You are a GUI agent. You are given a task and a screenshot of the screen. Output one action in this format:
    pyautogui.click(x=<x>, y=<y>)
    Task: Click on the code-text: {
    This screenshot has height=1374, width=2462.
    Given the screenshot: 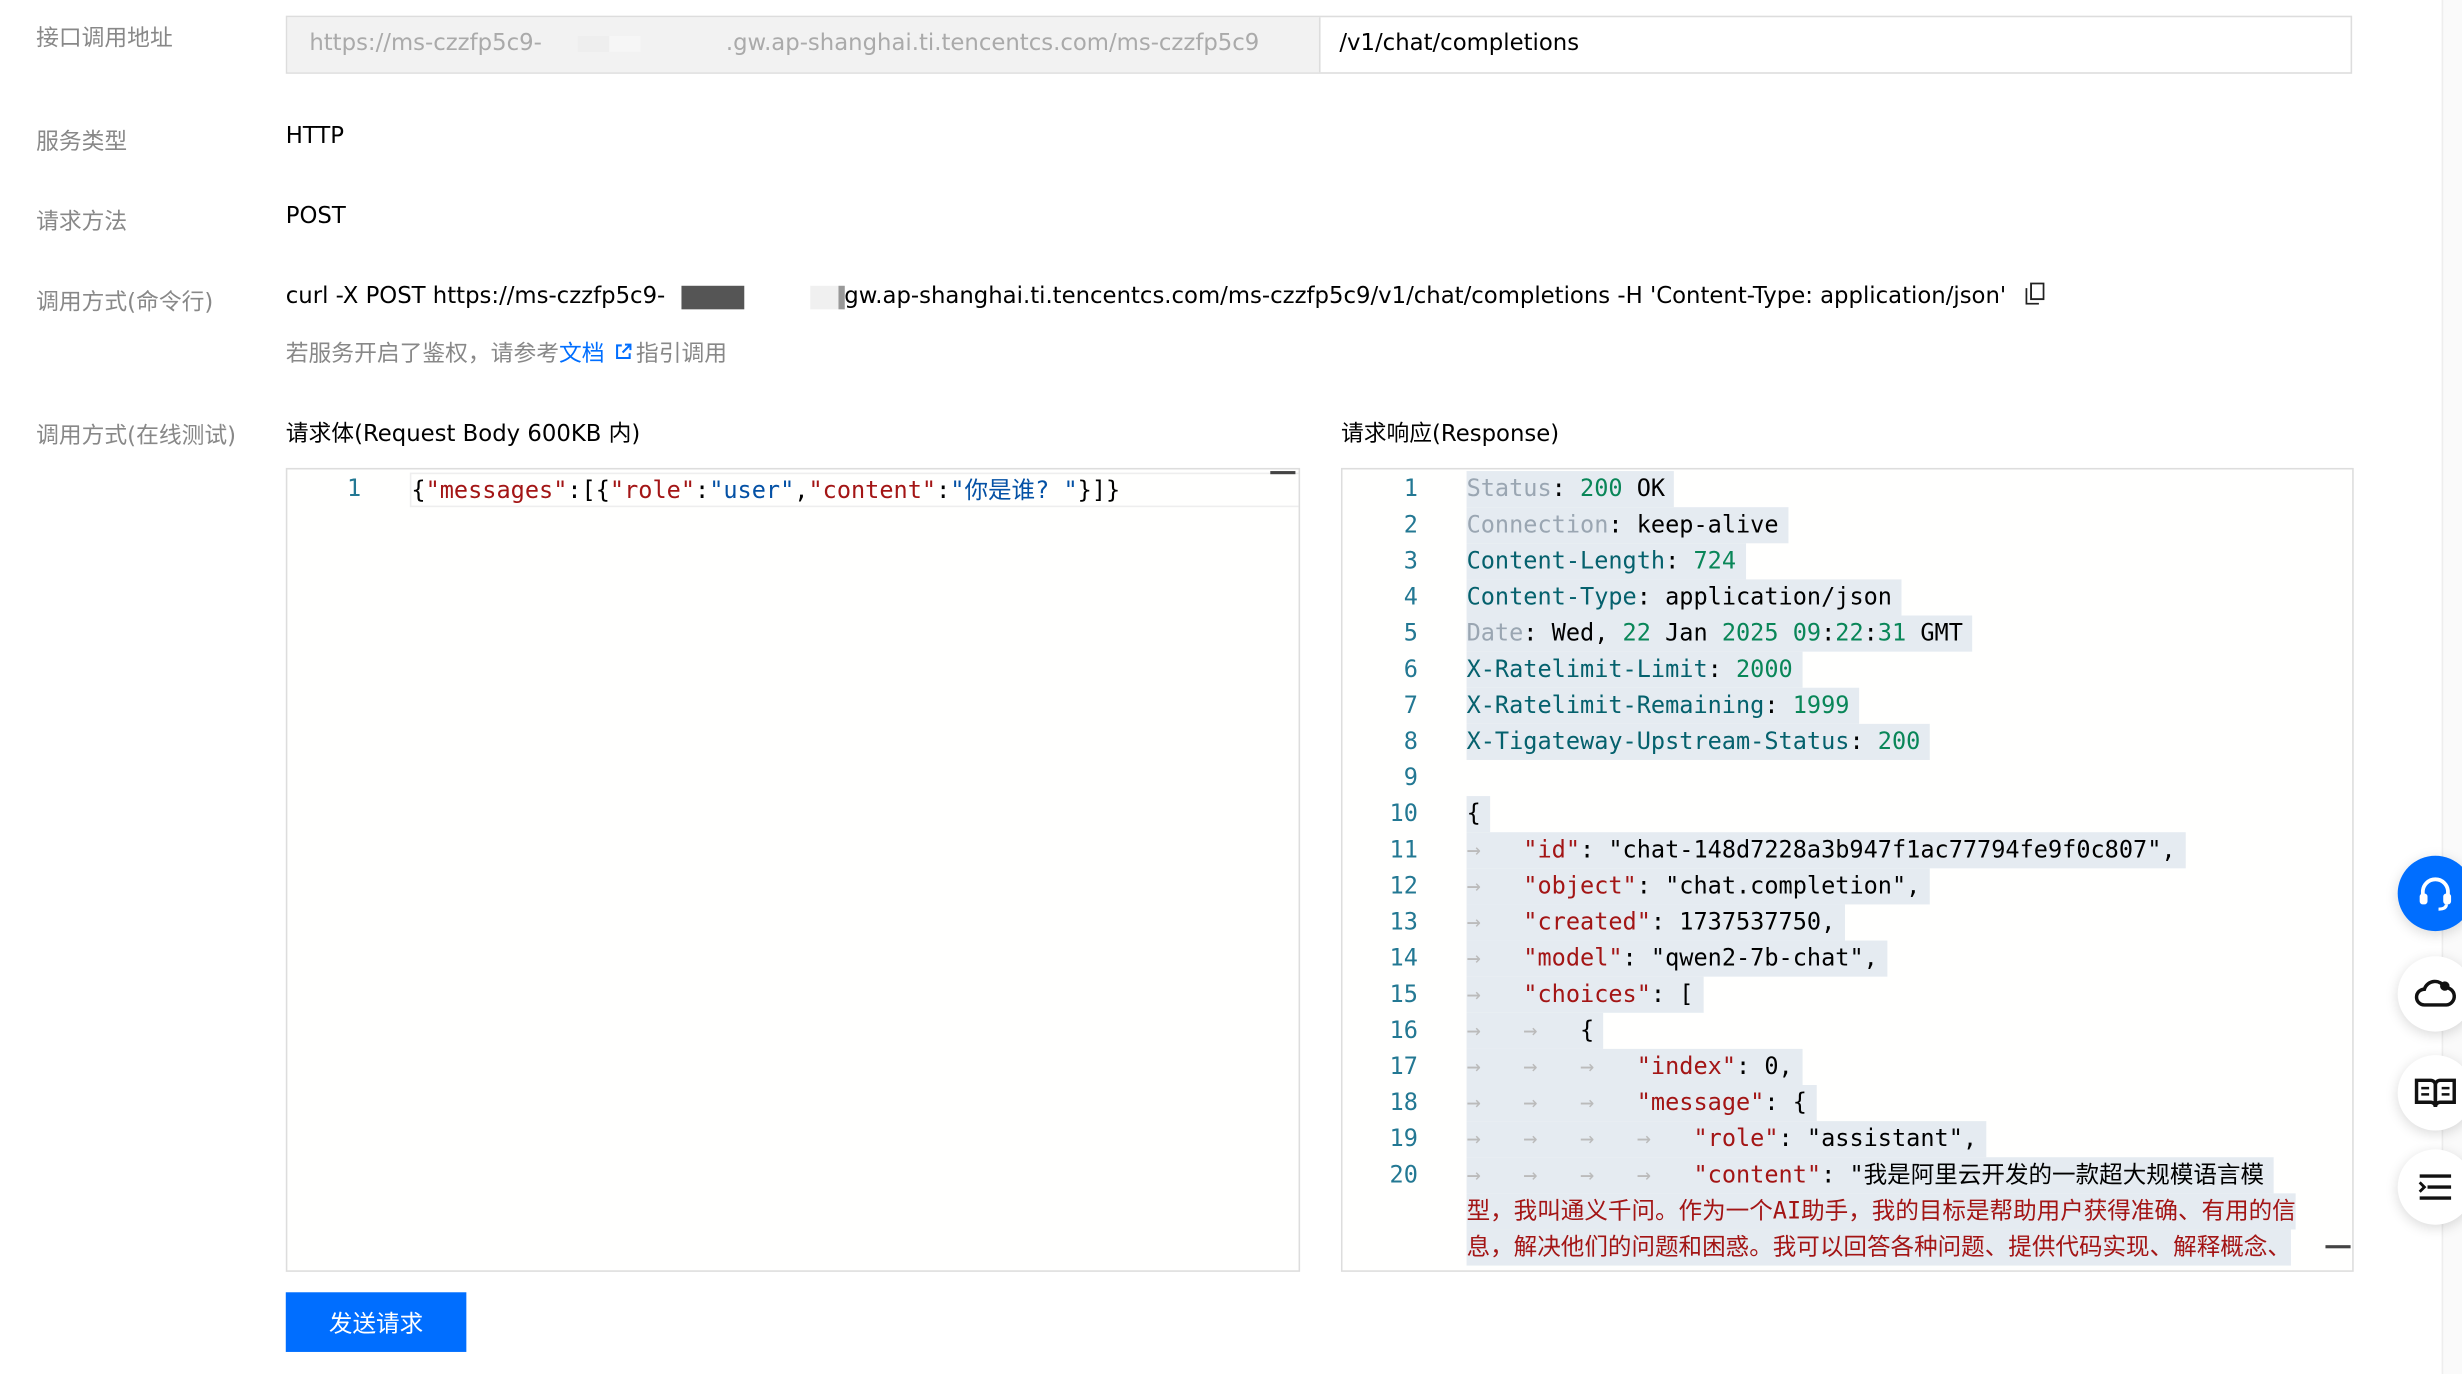 What is the action you would take?
    pyautogui.click(x=1478, y=814)
    